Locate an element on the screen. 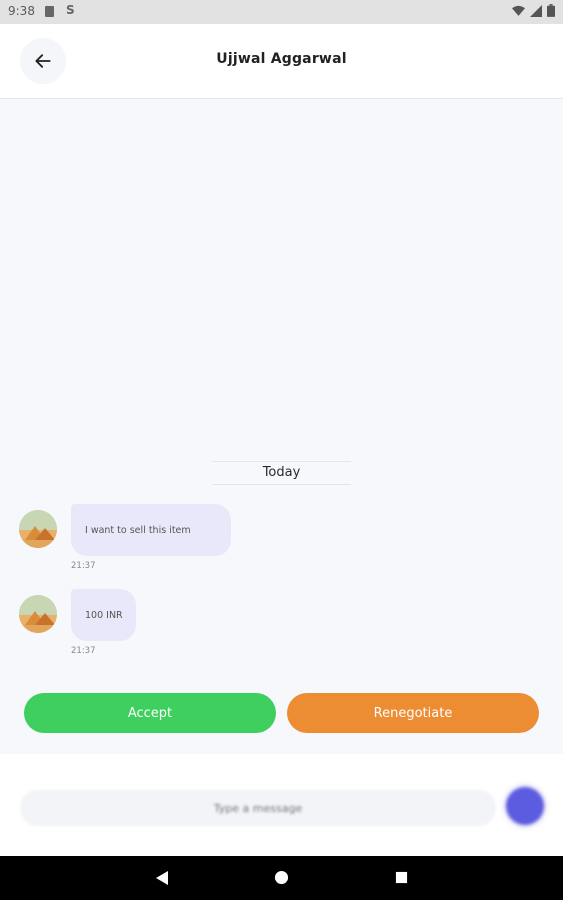 This screenshot has height=900, width=563. signal-icon is located at coordinates (536, 10).